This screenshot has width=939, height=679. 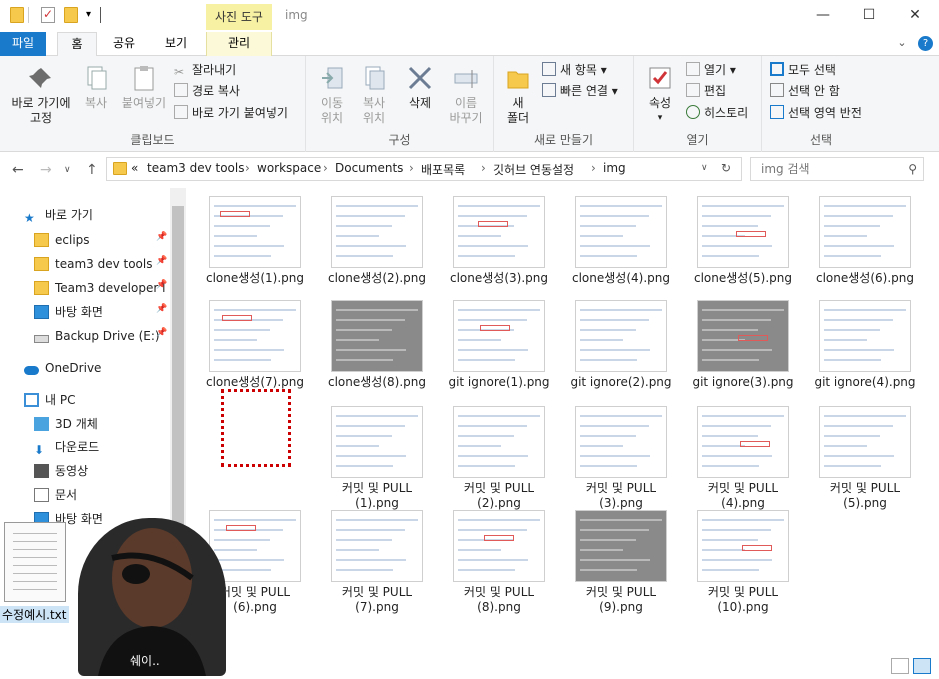 I want to click on tab-share: 공유, so click(x=124, y=44).